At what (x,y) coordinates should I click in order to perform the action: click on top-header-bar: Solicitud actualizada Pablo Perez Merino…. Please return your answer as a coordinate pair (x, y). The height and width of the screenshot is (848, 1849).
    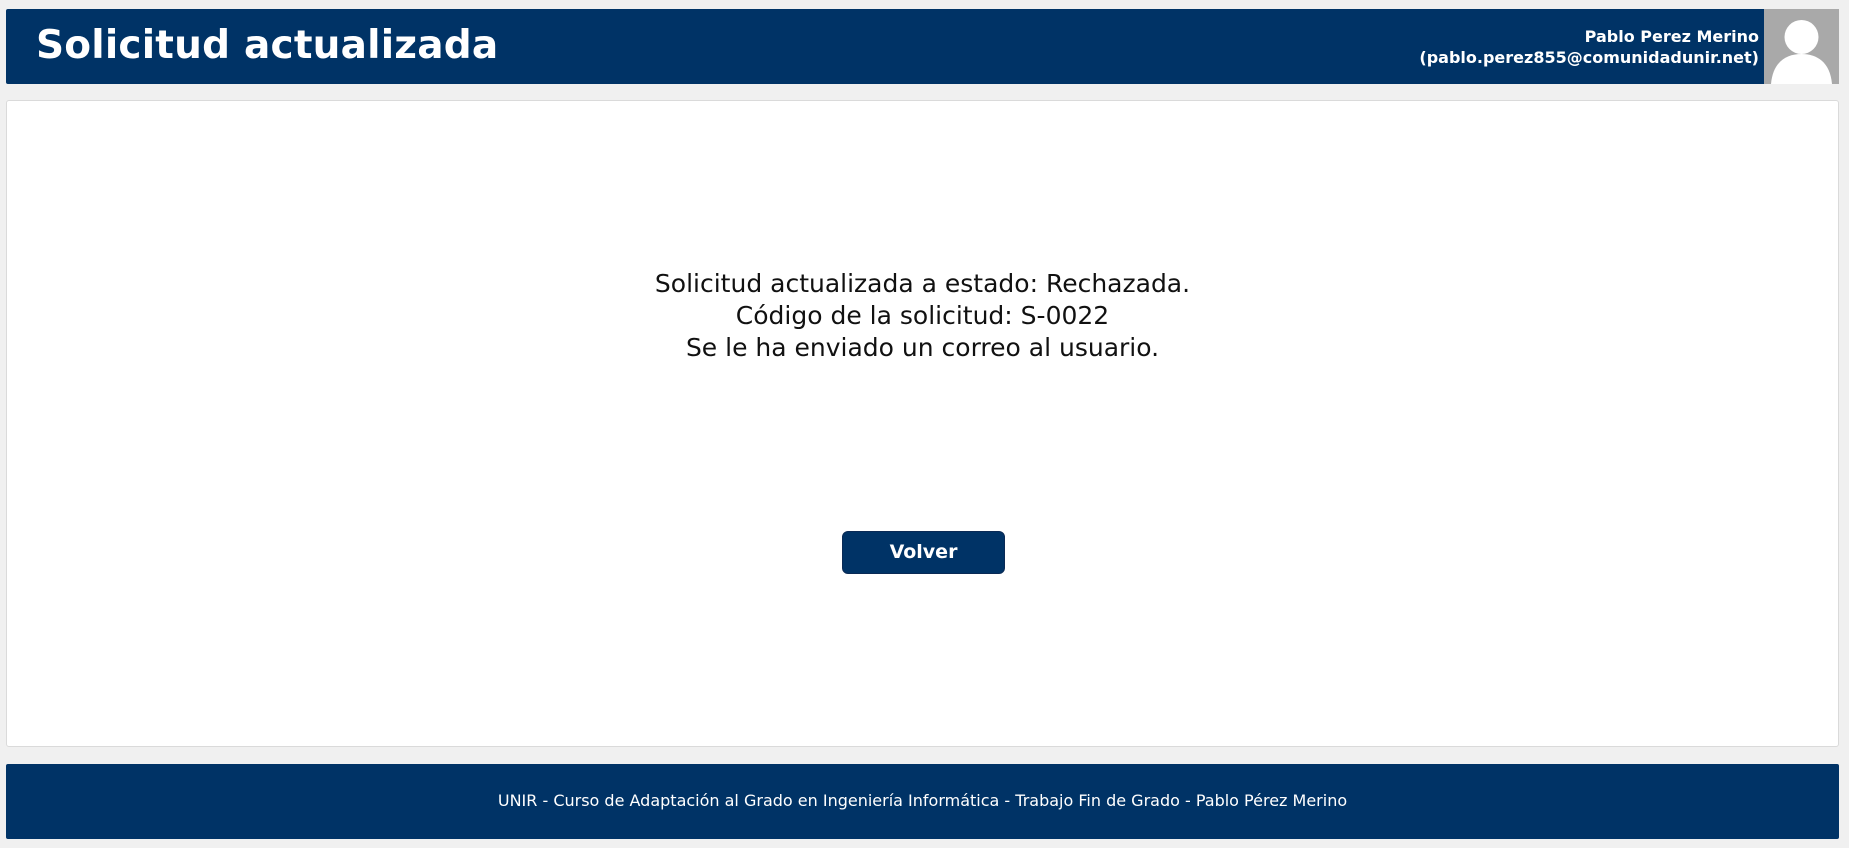
    Looking at the image, I should click on (922, 46).